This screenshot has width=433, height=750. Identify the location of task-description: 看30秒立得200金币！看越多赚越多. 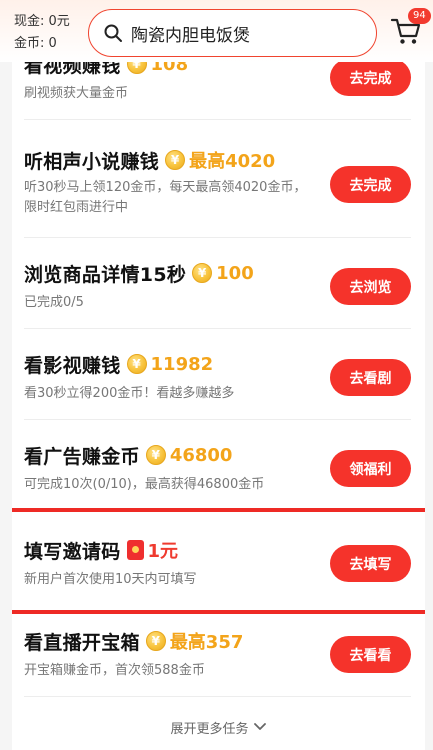
(129, 393).